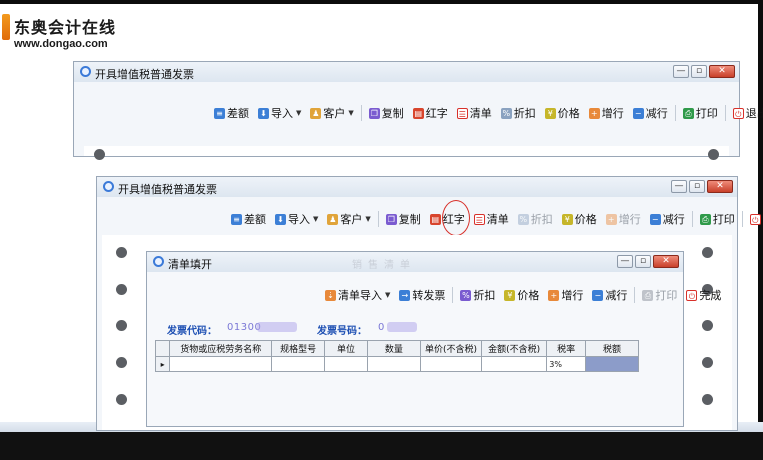  I want to click on brand-logo: 东奥会计在线 www.dongao.com, so click(67, 31).